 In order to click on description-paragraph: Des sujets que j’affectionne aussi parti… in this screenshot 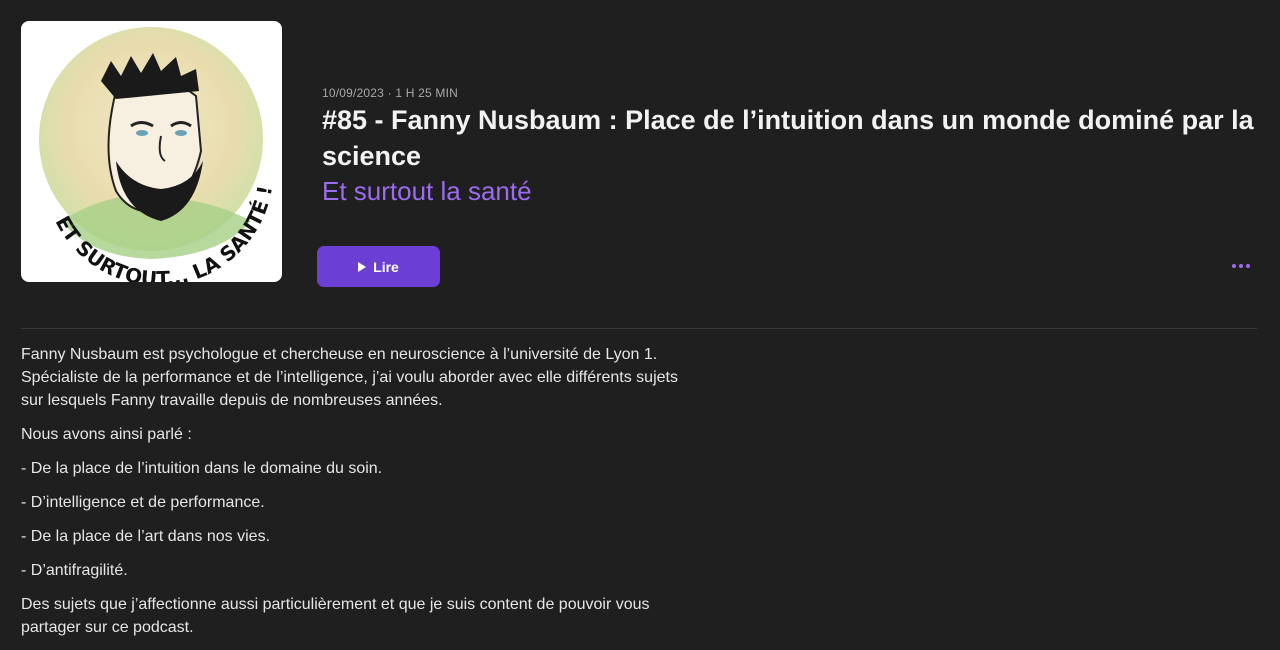, I will do `click(335, 616)`.